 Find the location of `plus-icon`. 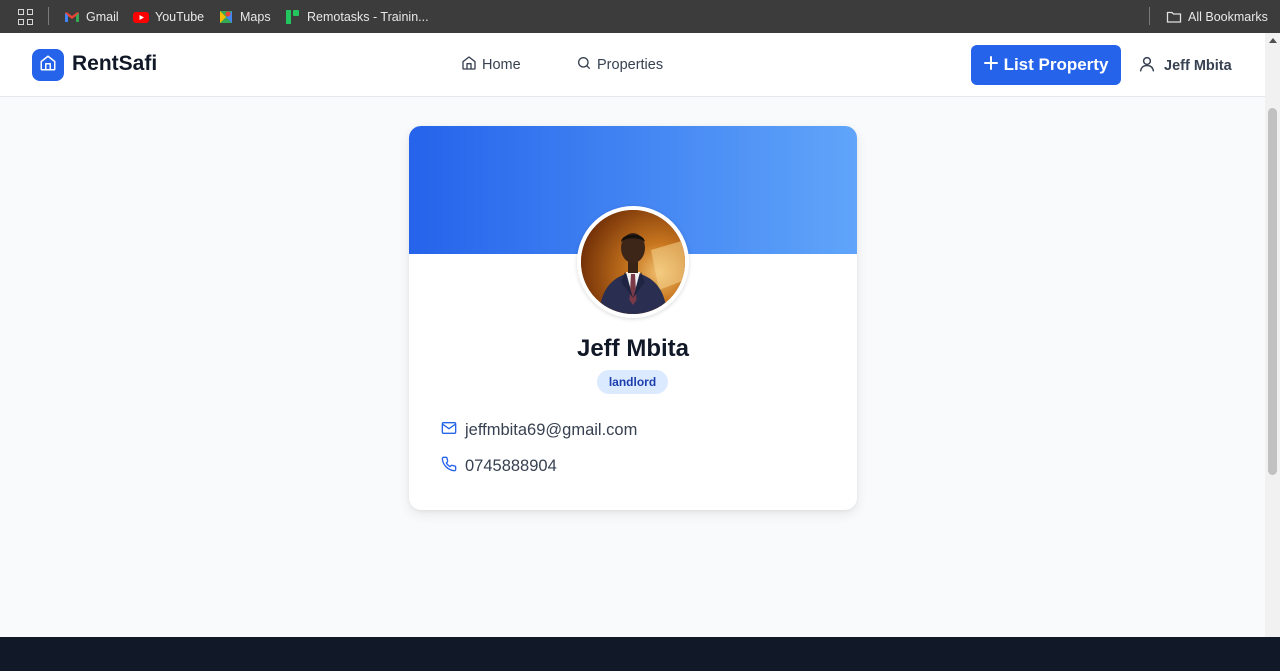

plus-icon is located at coordinates (990, 65).